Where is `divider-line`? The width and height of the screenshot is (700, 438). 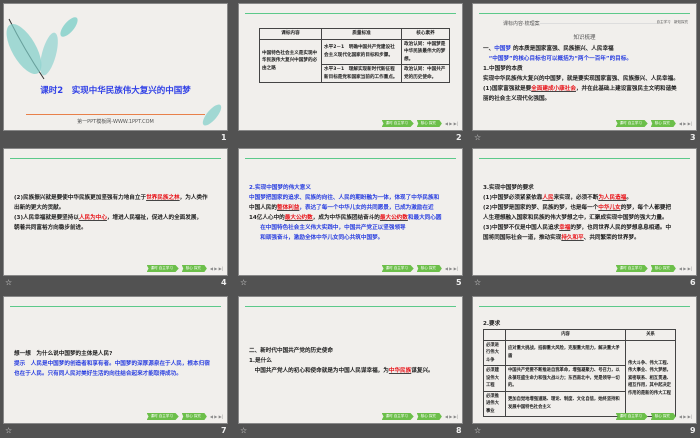
divider-line is located at coordinates (115, 114).